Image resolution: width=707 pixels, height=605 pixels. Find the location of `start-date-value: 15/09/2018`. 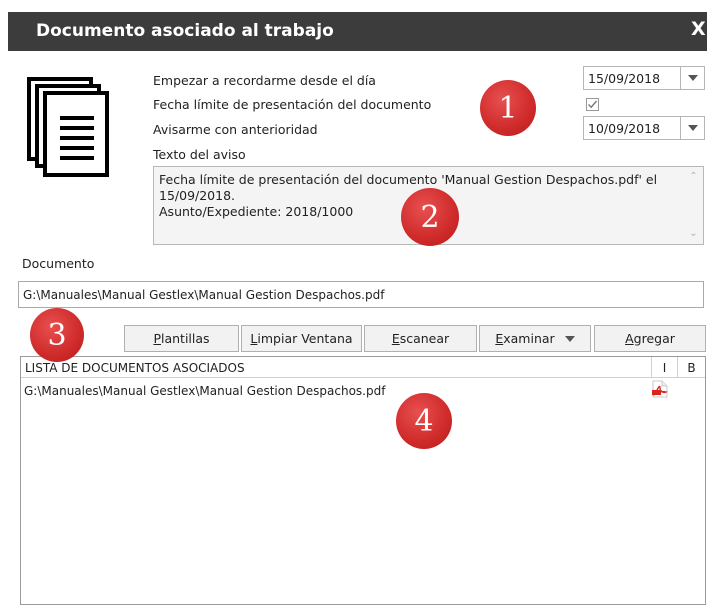

start-date-value: 15/09/2018 is located at coordinates (624, 78).